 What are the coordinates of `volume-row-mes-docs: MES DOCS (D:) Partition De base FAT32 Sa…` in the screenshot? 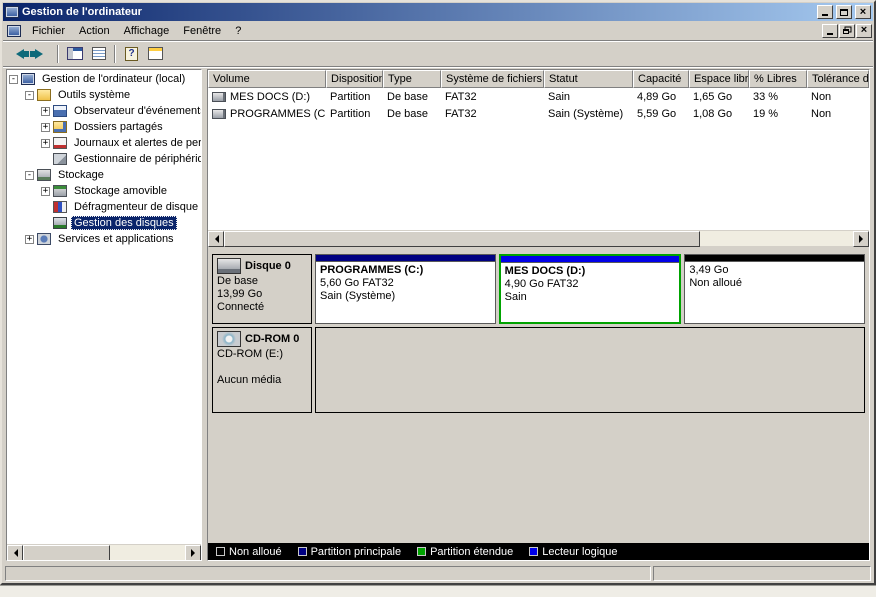 It's located at (538, 96).